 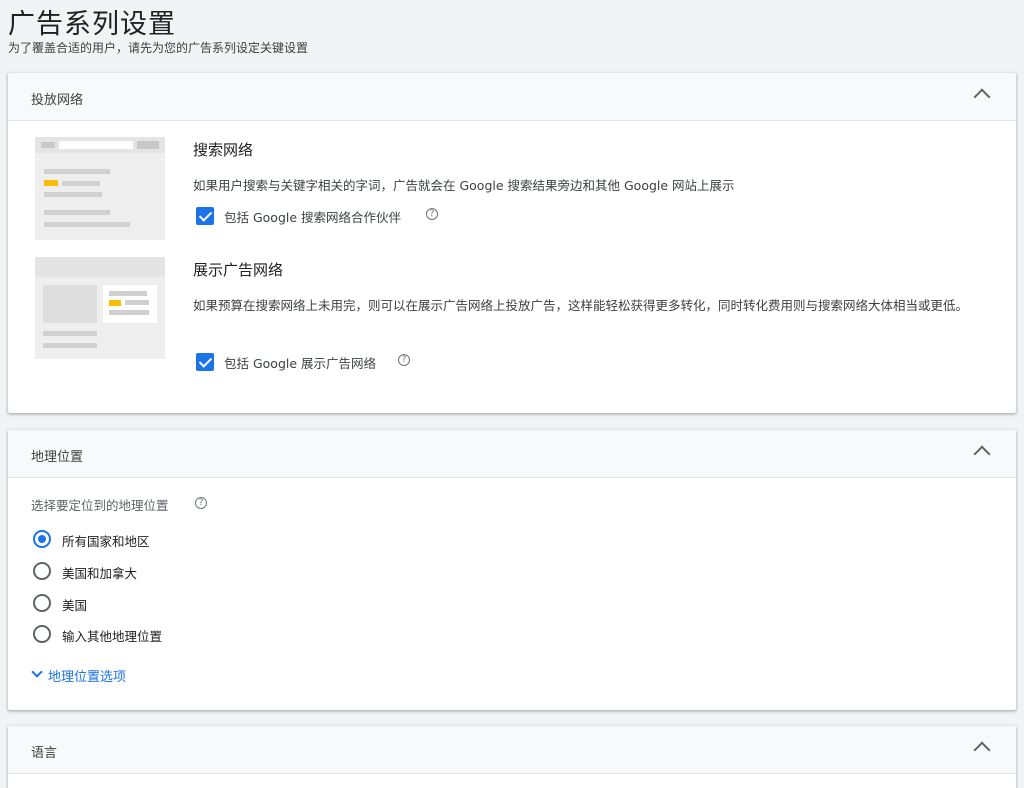 I want to click on network-card-header: 投放网络, so click(x=512, y=97).